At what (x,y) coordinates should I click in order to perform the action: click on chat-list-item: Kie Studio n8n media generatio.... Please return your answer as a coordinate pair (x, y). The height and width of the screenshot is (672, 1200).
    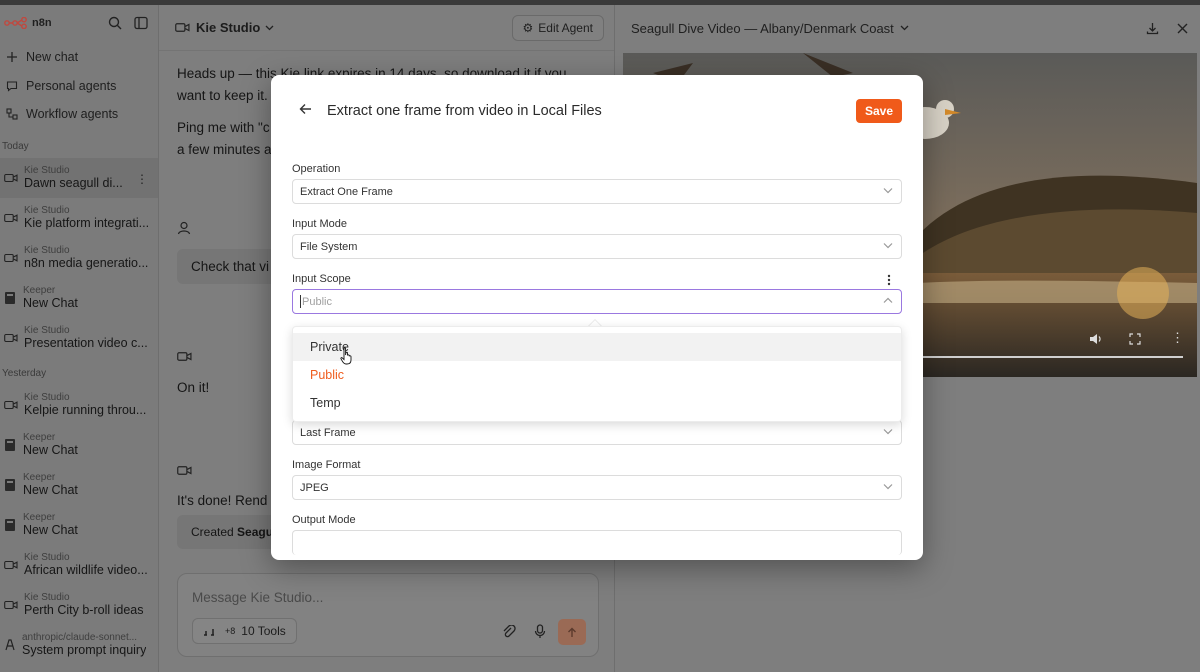
    Looking at the image, I should click on (79, 258).